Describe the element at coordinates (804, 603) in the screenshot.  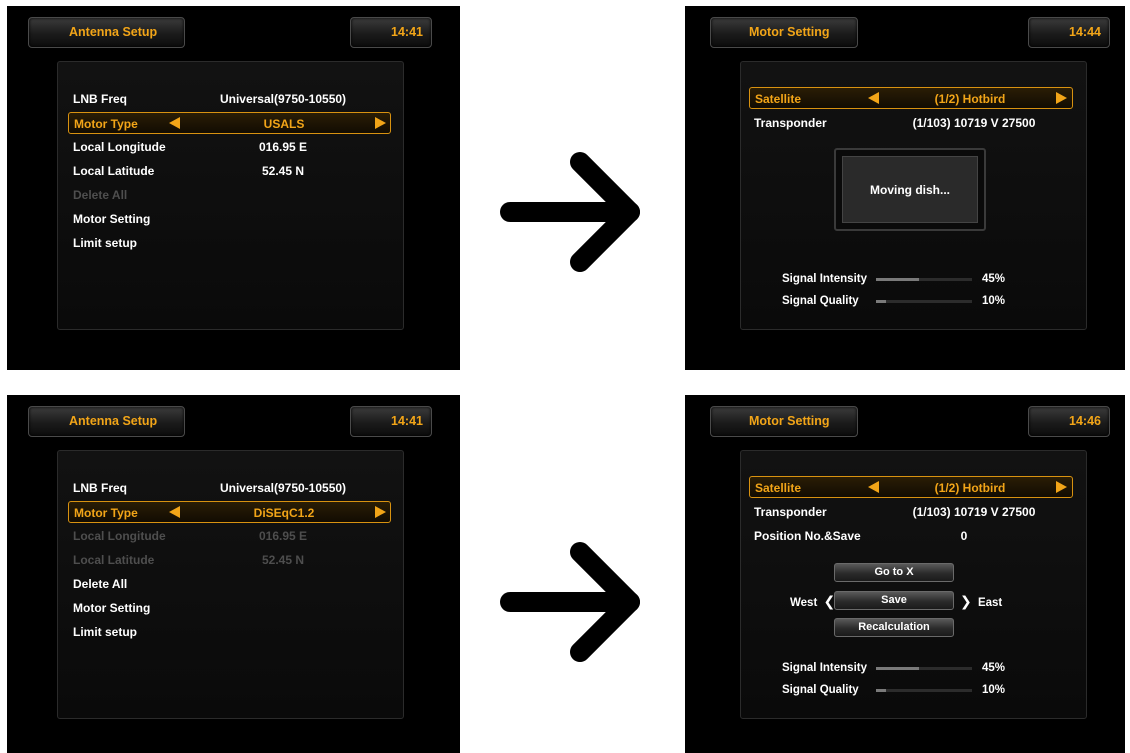
I see `west-text: West` at that location.